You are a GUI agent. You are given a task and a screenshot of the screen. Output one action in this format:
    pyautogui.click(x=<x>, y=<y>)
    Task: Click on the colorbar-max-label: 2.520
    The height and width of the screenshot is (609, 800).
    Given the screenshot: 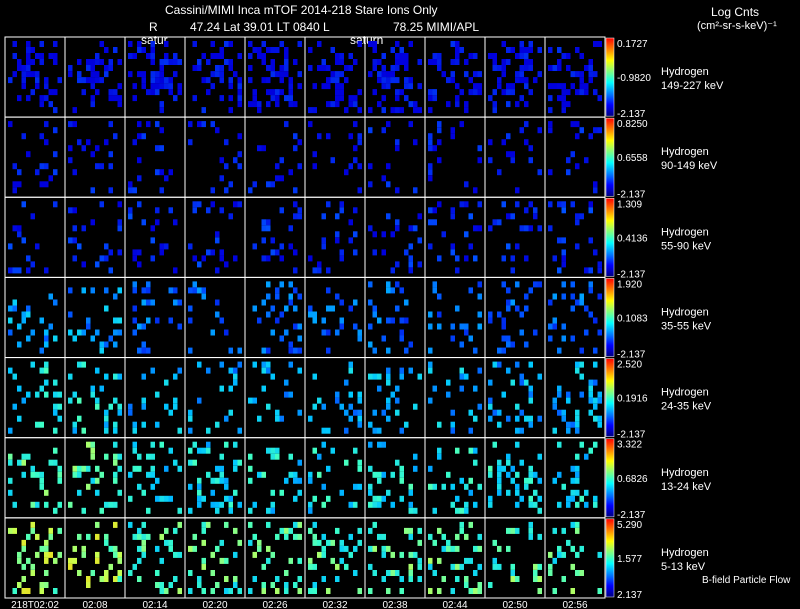 What is the action you would take?
    pyautogui.click(x=629, y=365)
    